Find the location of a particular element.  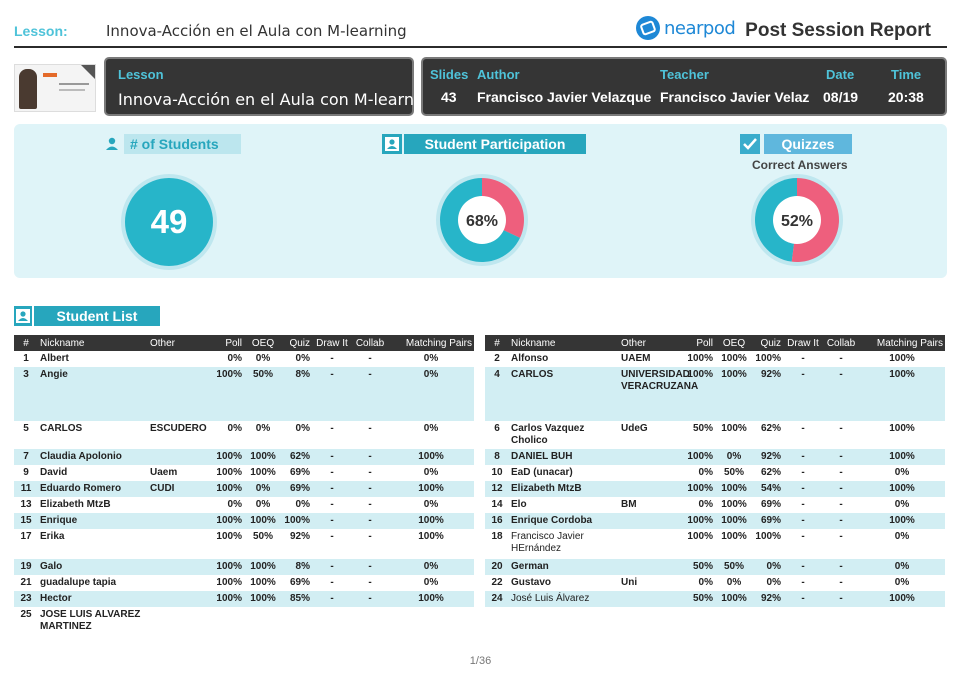

column-header: Nickname is located at coordinates (93, 343).